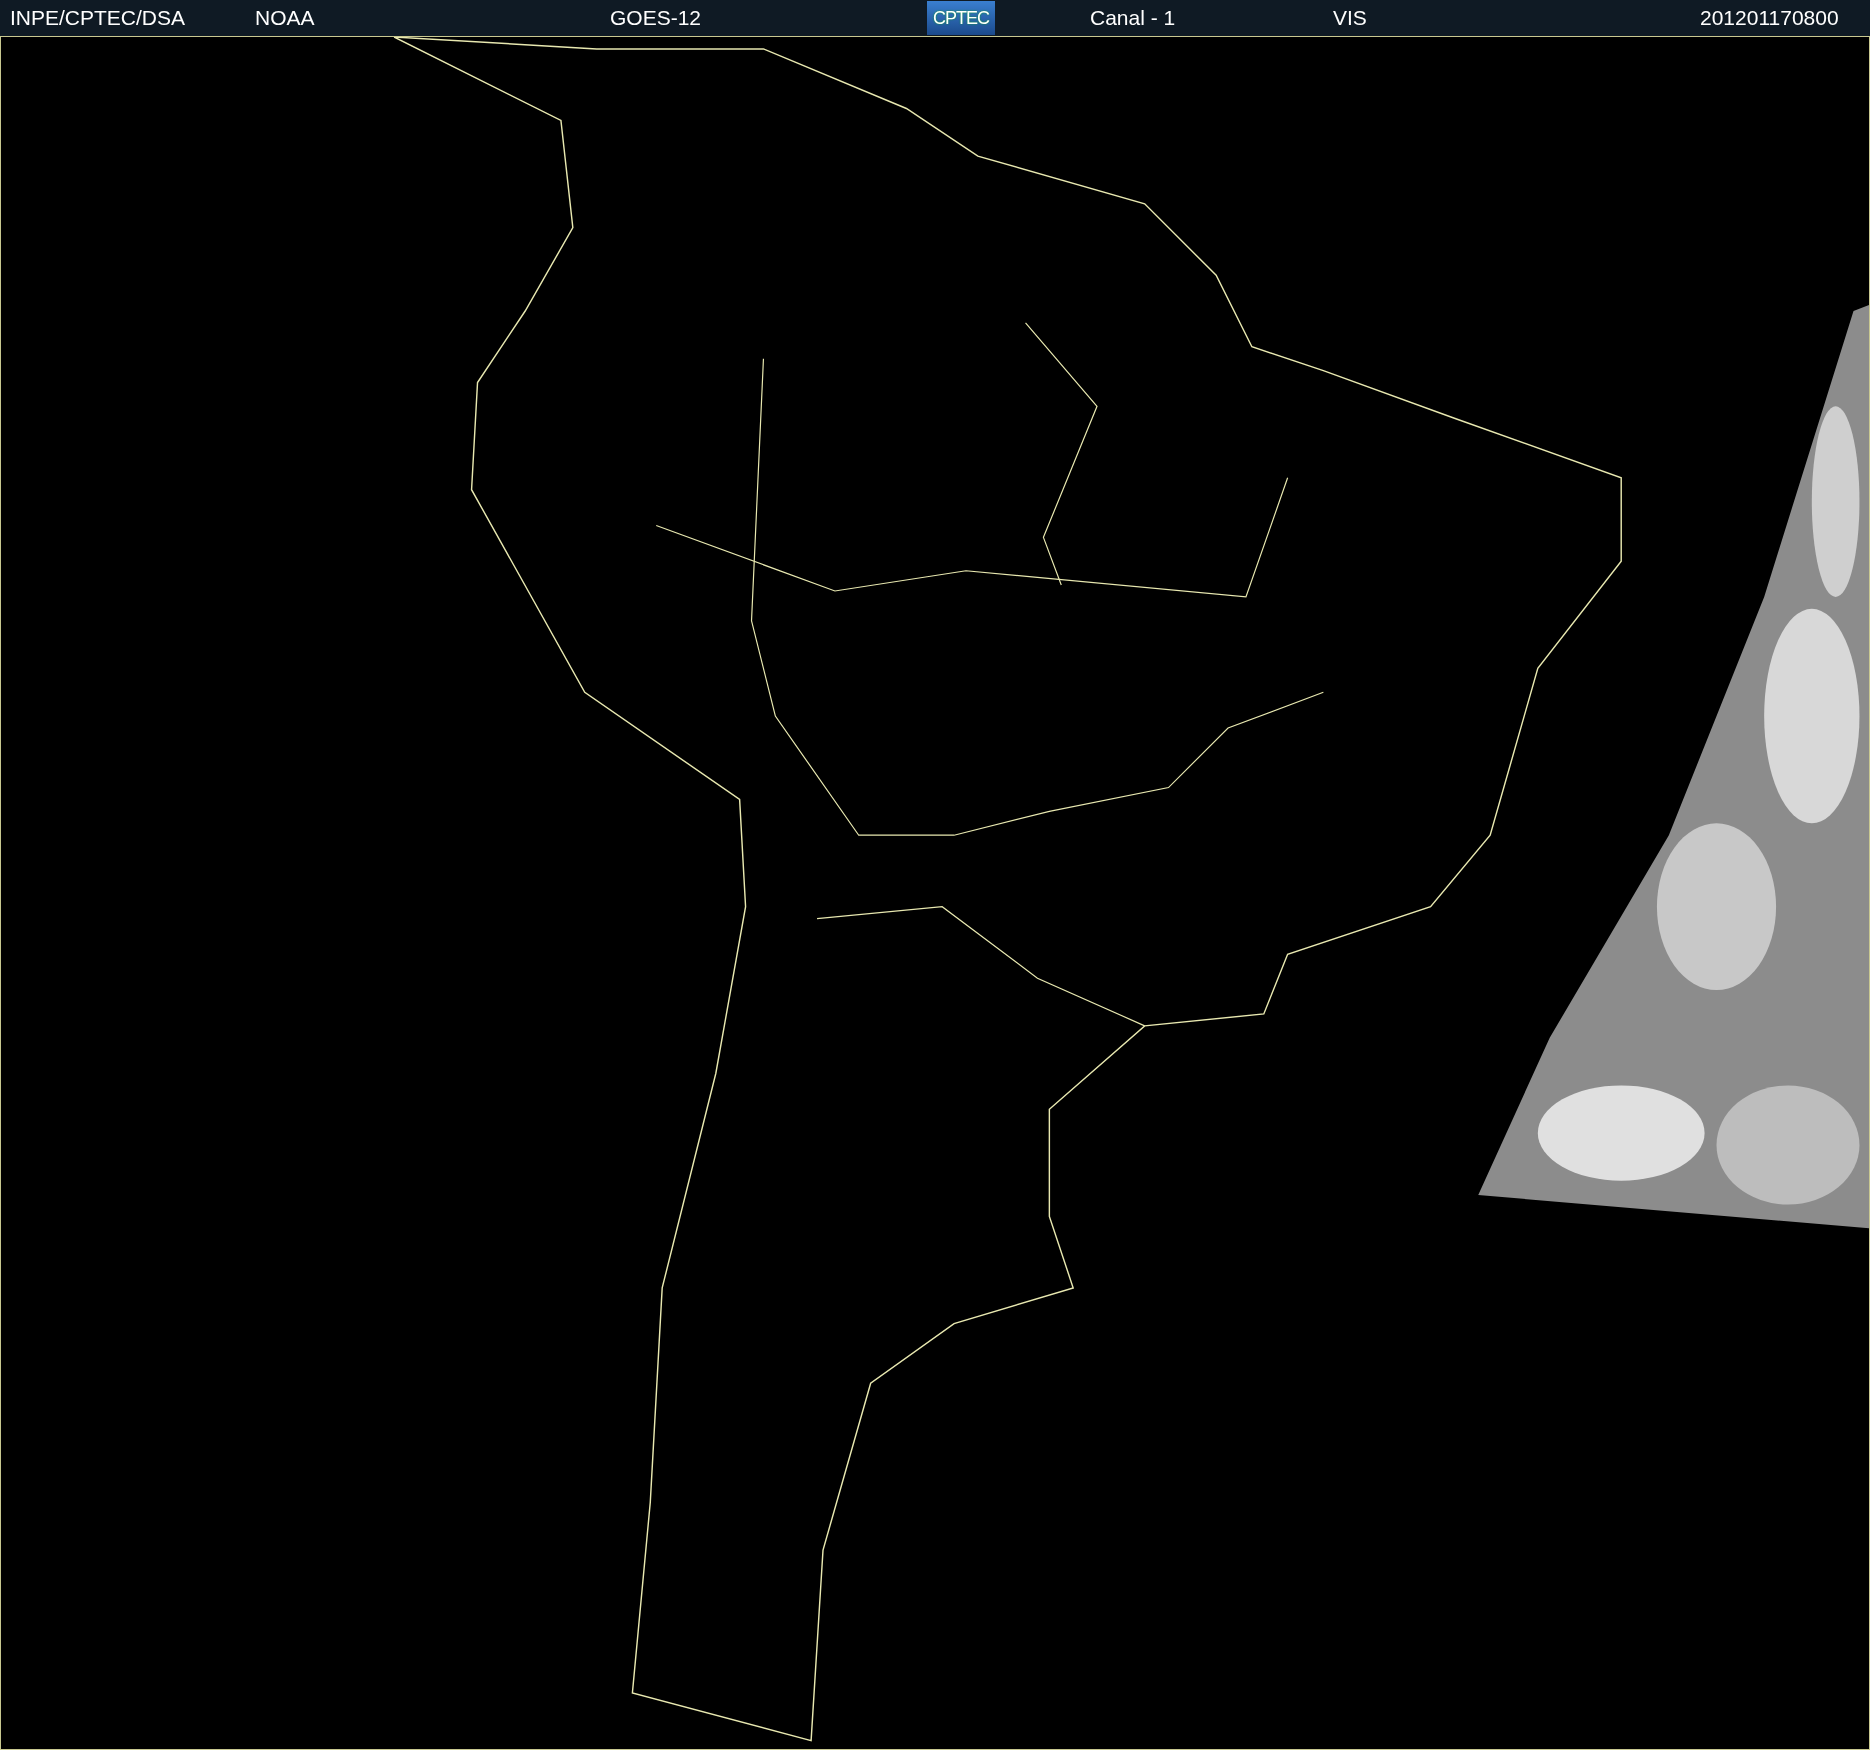  I want to click on header-label: Canal - 1, so click(1133, 18).